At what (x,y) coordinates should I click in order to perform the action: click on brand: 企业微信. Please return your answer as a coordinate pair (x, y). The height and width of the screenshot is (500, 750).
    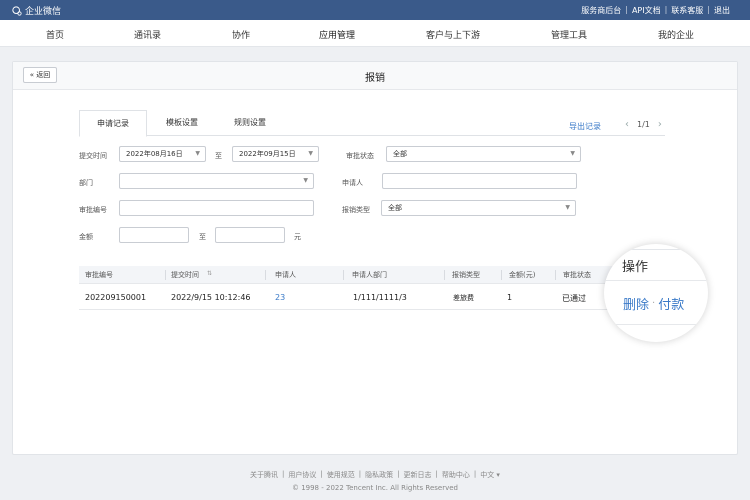
    Looking at the image, I should click on (36, 10).